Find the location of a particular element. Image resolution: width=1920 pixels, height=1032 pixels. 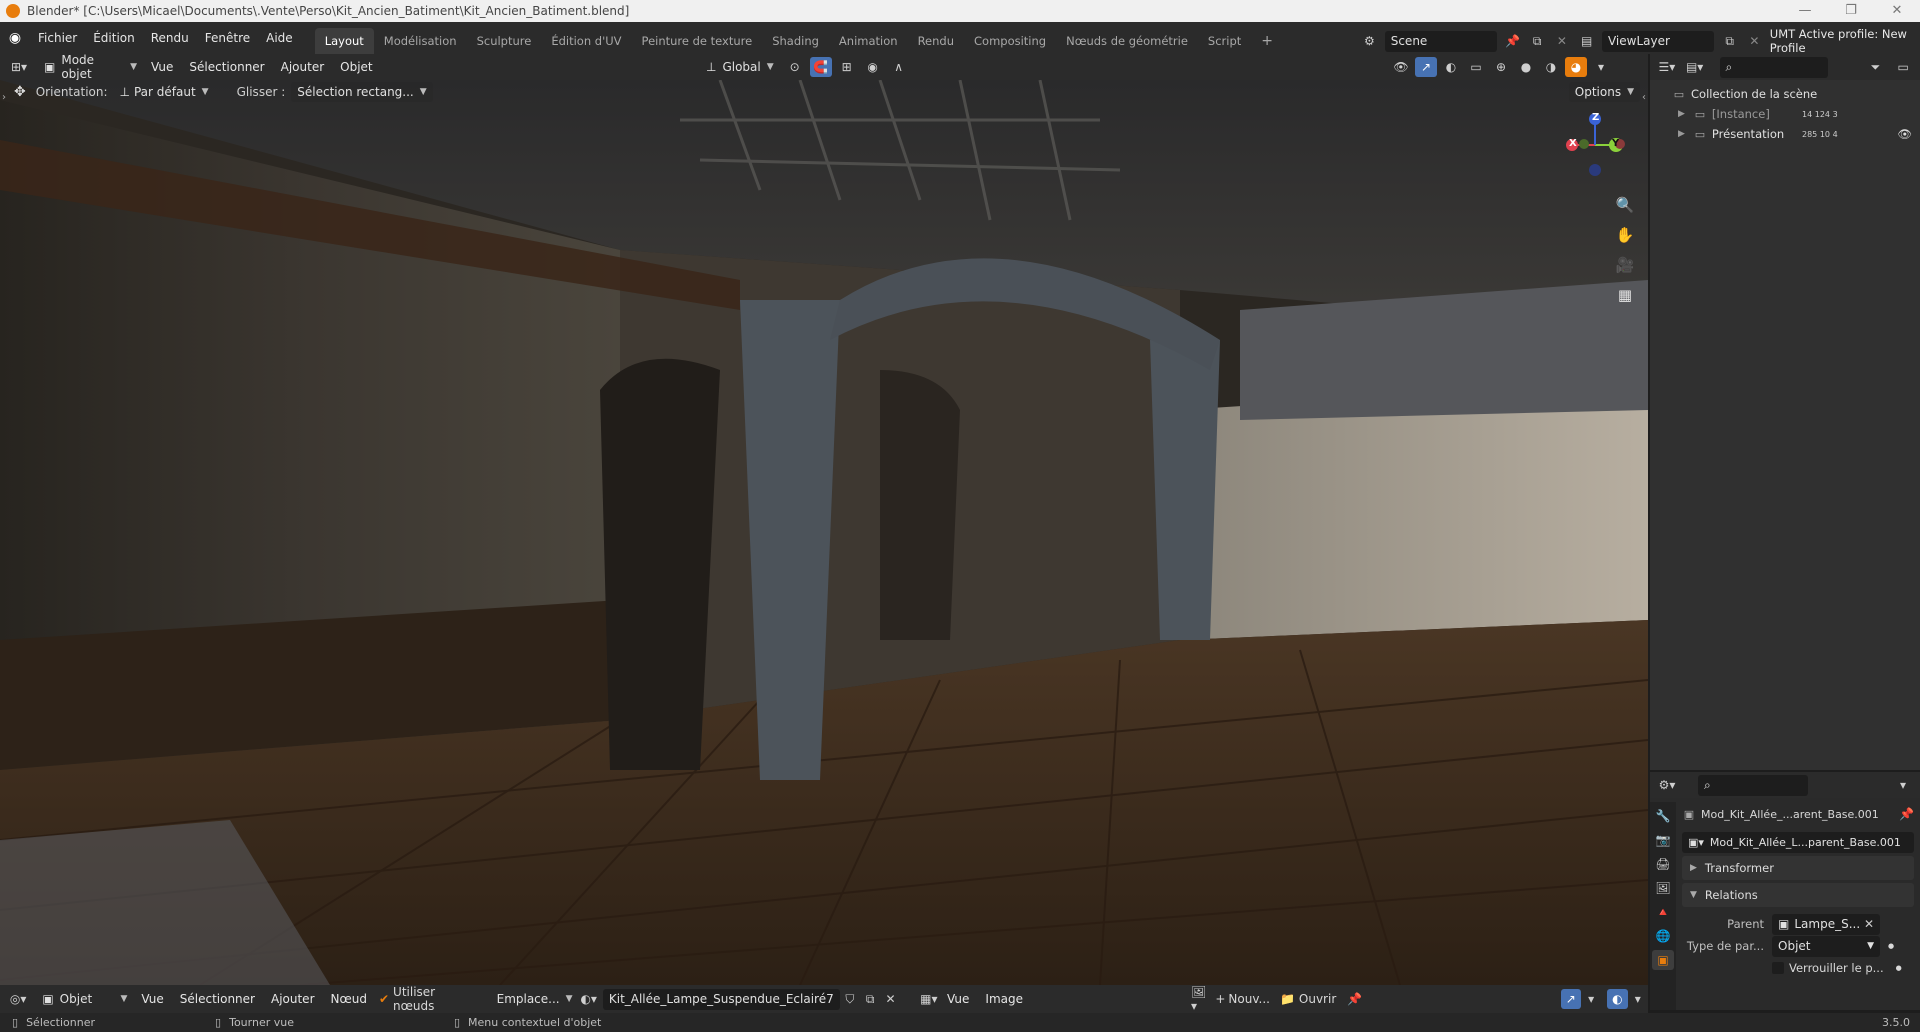

minimize-button: — is located at coordinates (1805, 11).